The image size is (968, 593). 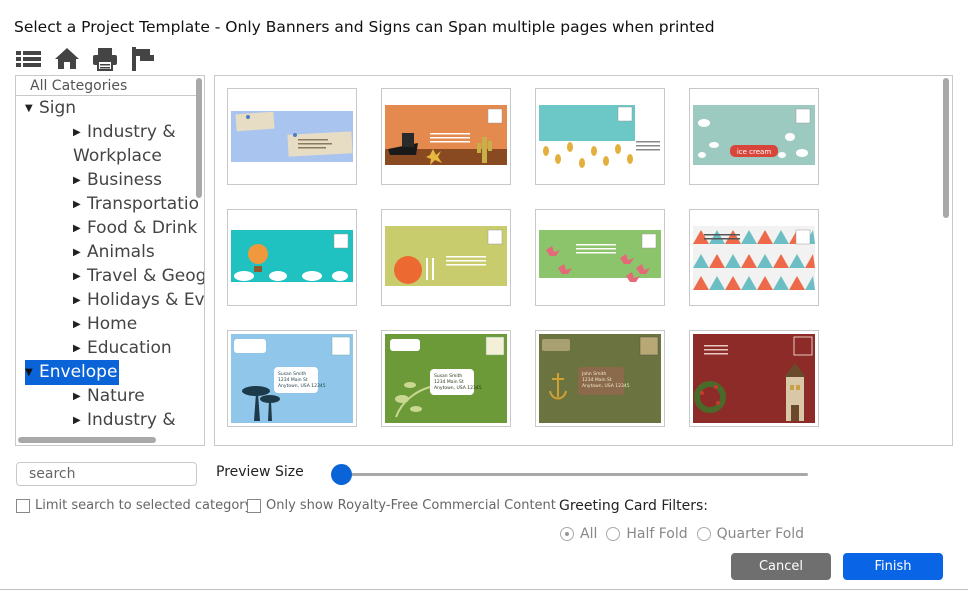 What do you see at coordinates (260, 472) in the screenshot?
I see `preview-size-label: Preview Size` at bounding box center [260, 472].